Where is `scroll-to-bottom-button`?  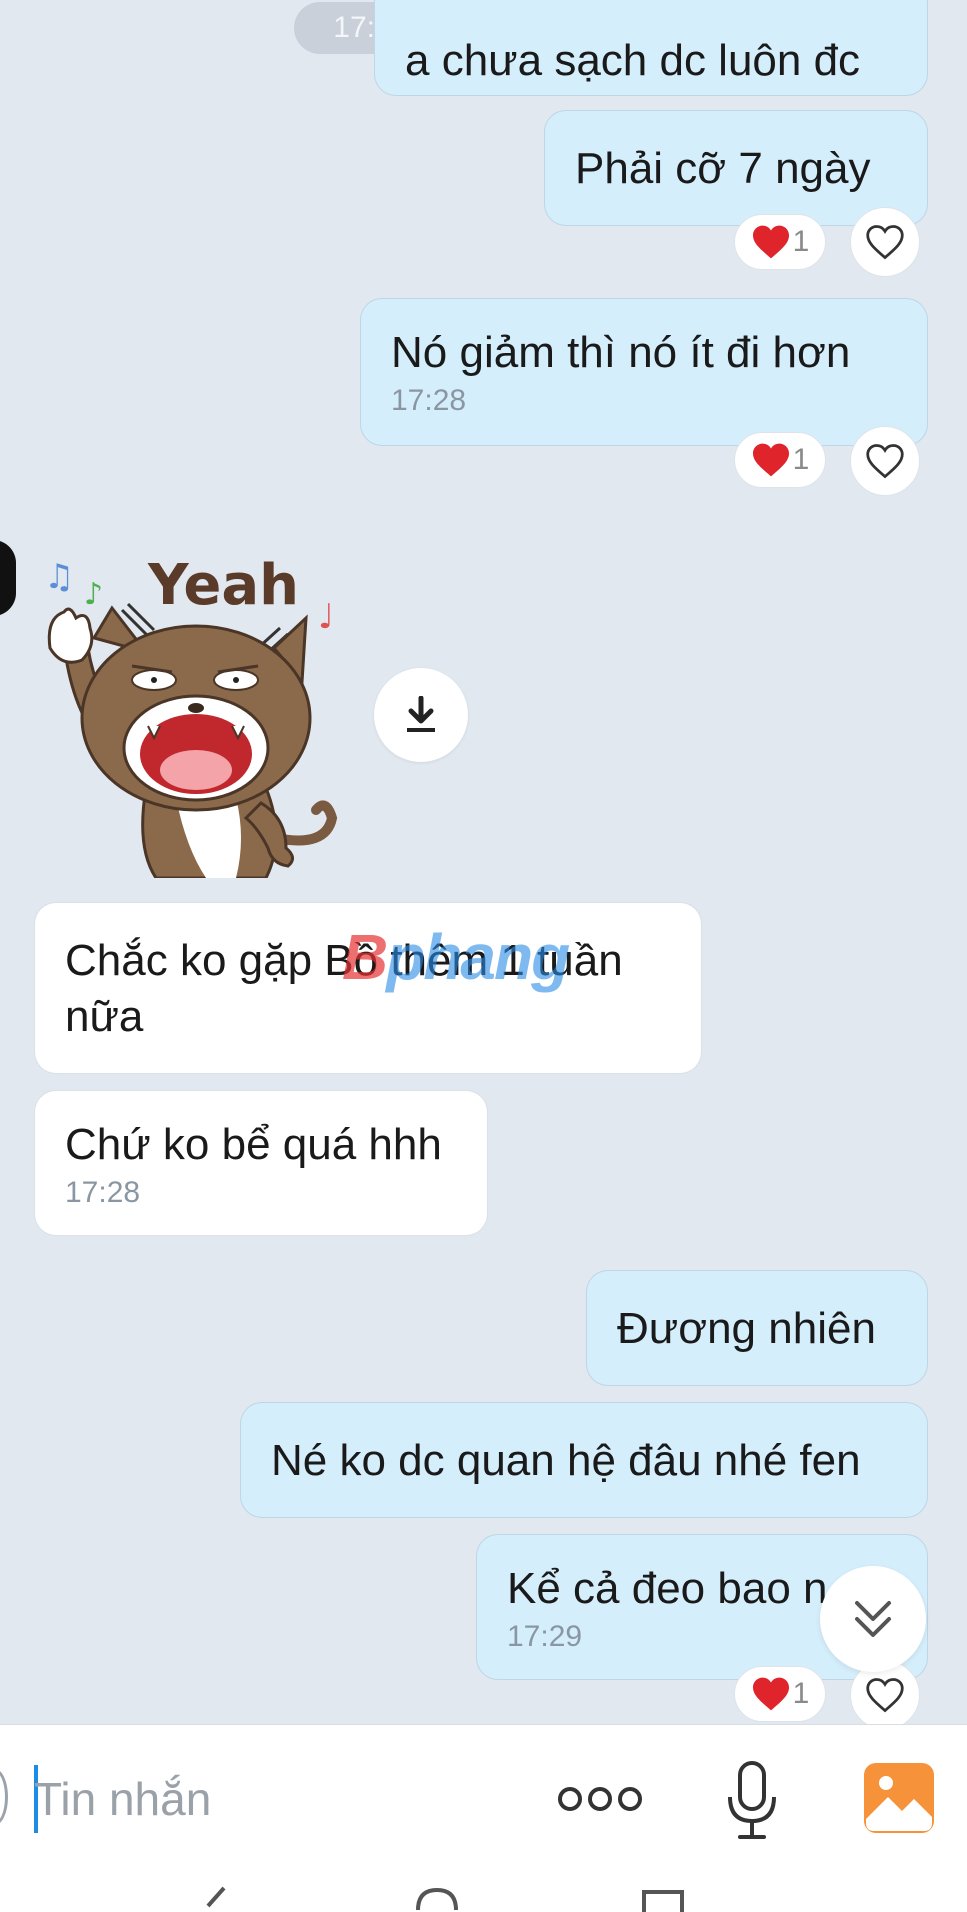 scroll-to-bottom-button is located at coordinates (873, 1619).